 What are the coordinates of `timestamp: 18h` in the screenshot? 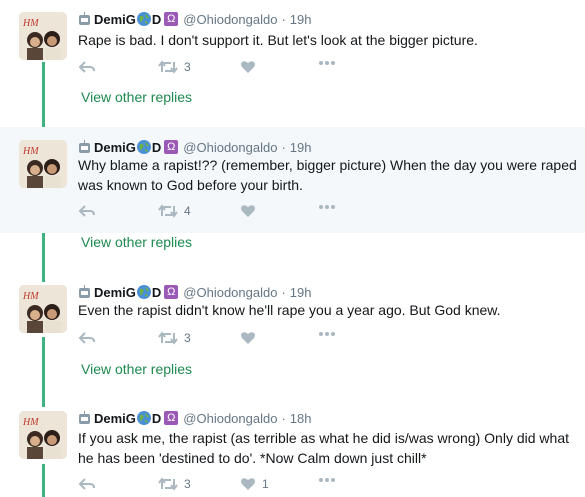 It's located at (301, 418).